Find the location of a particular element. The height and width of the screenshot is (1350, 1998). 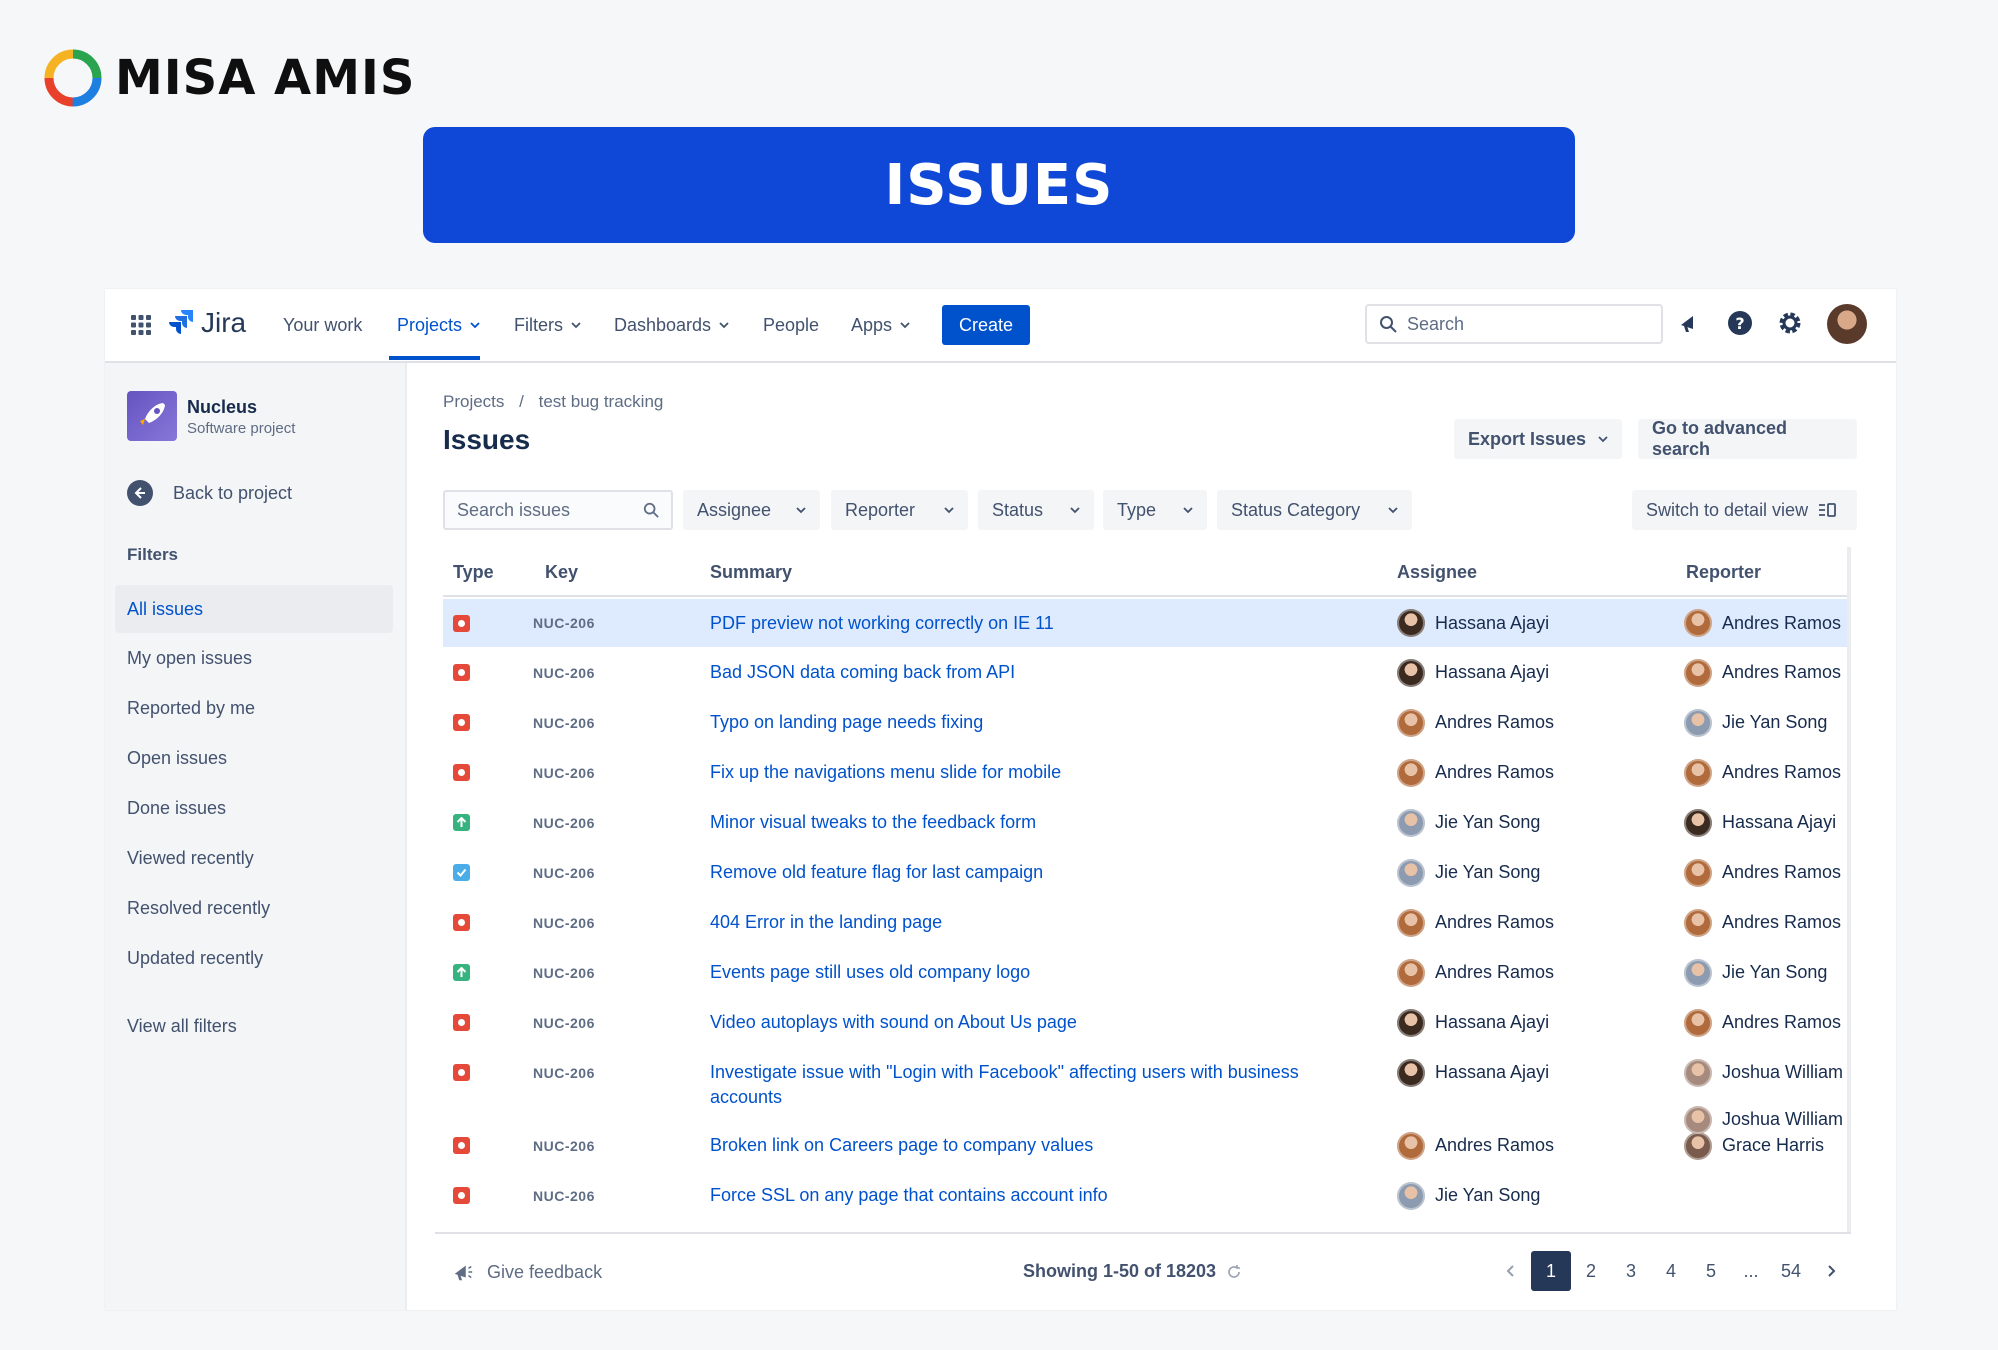

page-54: 54 is located at coordinates (1791, 1271).